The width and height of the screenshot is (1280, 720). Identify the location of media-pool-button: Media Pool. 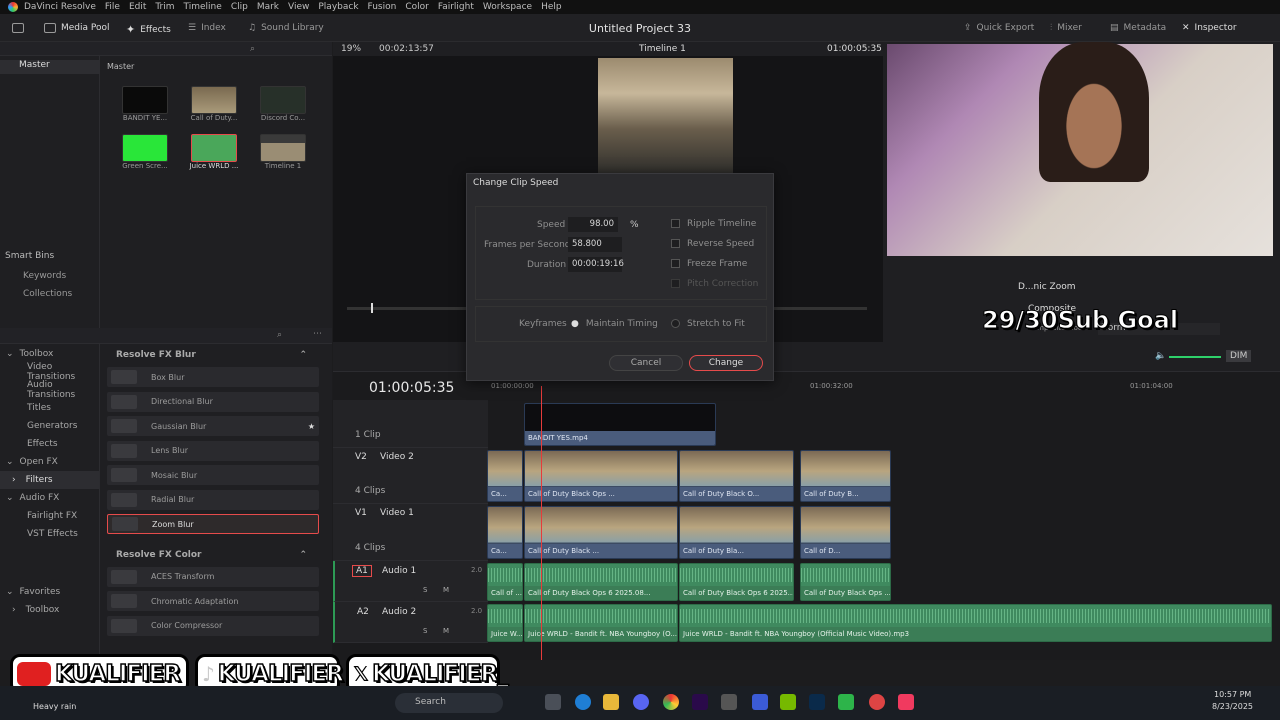
(77, 28).